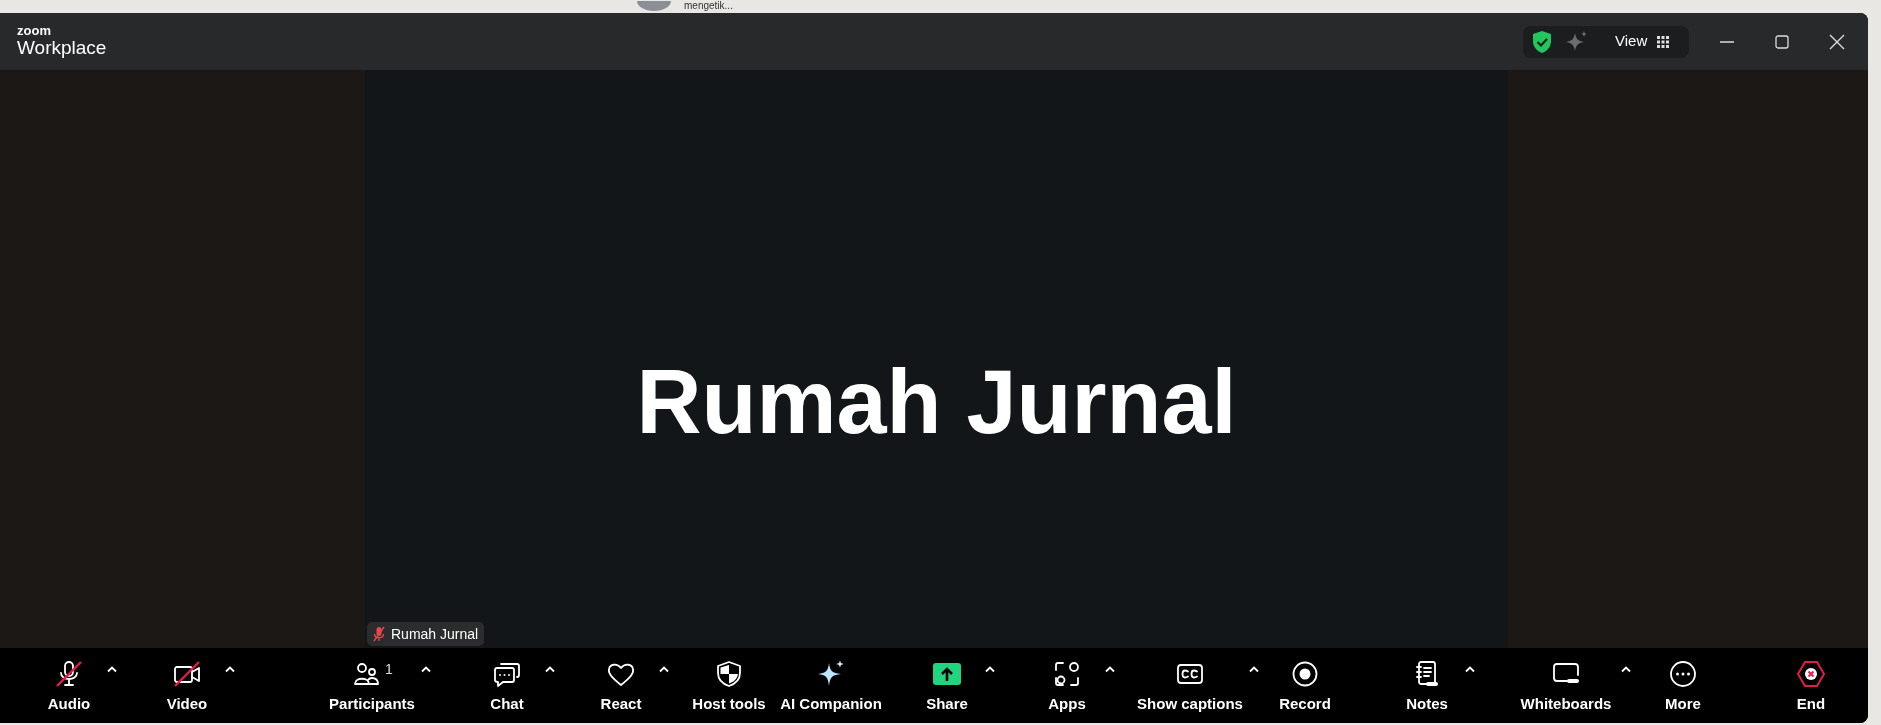 The image size is (1881, 725). I want to click on participant-count: 1, so click(389, 669).